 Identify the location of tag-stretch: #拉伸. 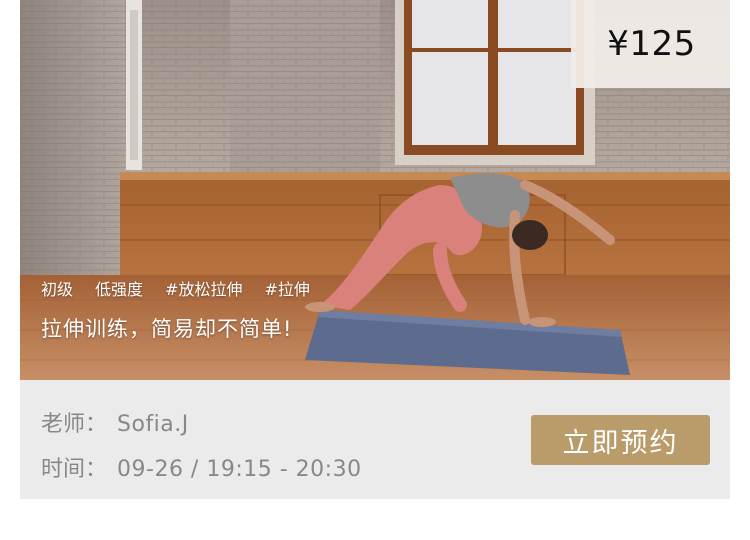
(287, 289).